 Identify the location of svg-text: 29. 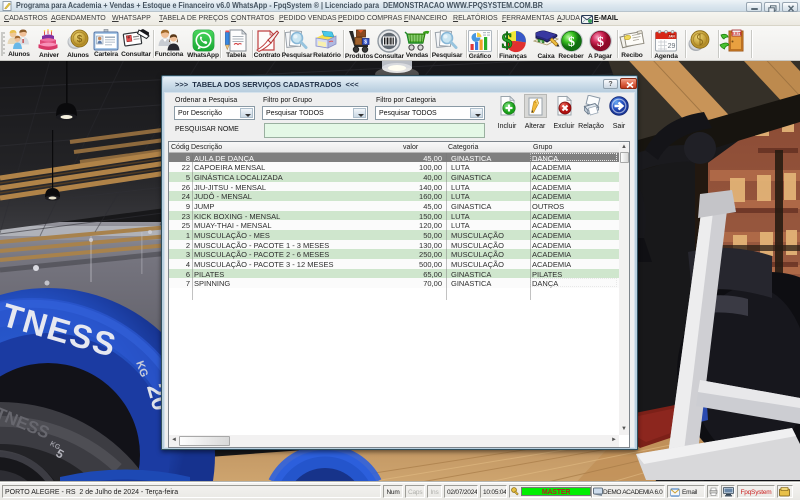
(672, 46).